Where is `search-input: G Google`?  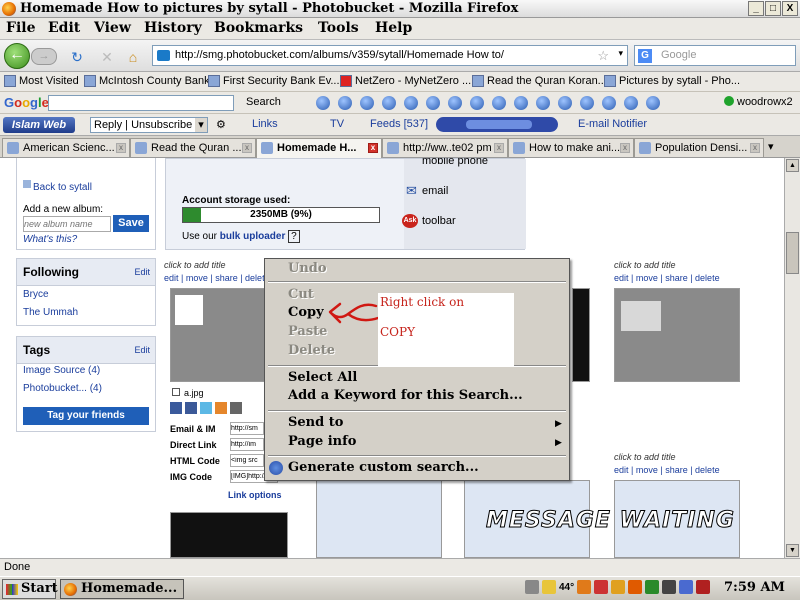
search-input: G Google is located at coordinates (715, 55).